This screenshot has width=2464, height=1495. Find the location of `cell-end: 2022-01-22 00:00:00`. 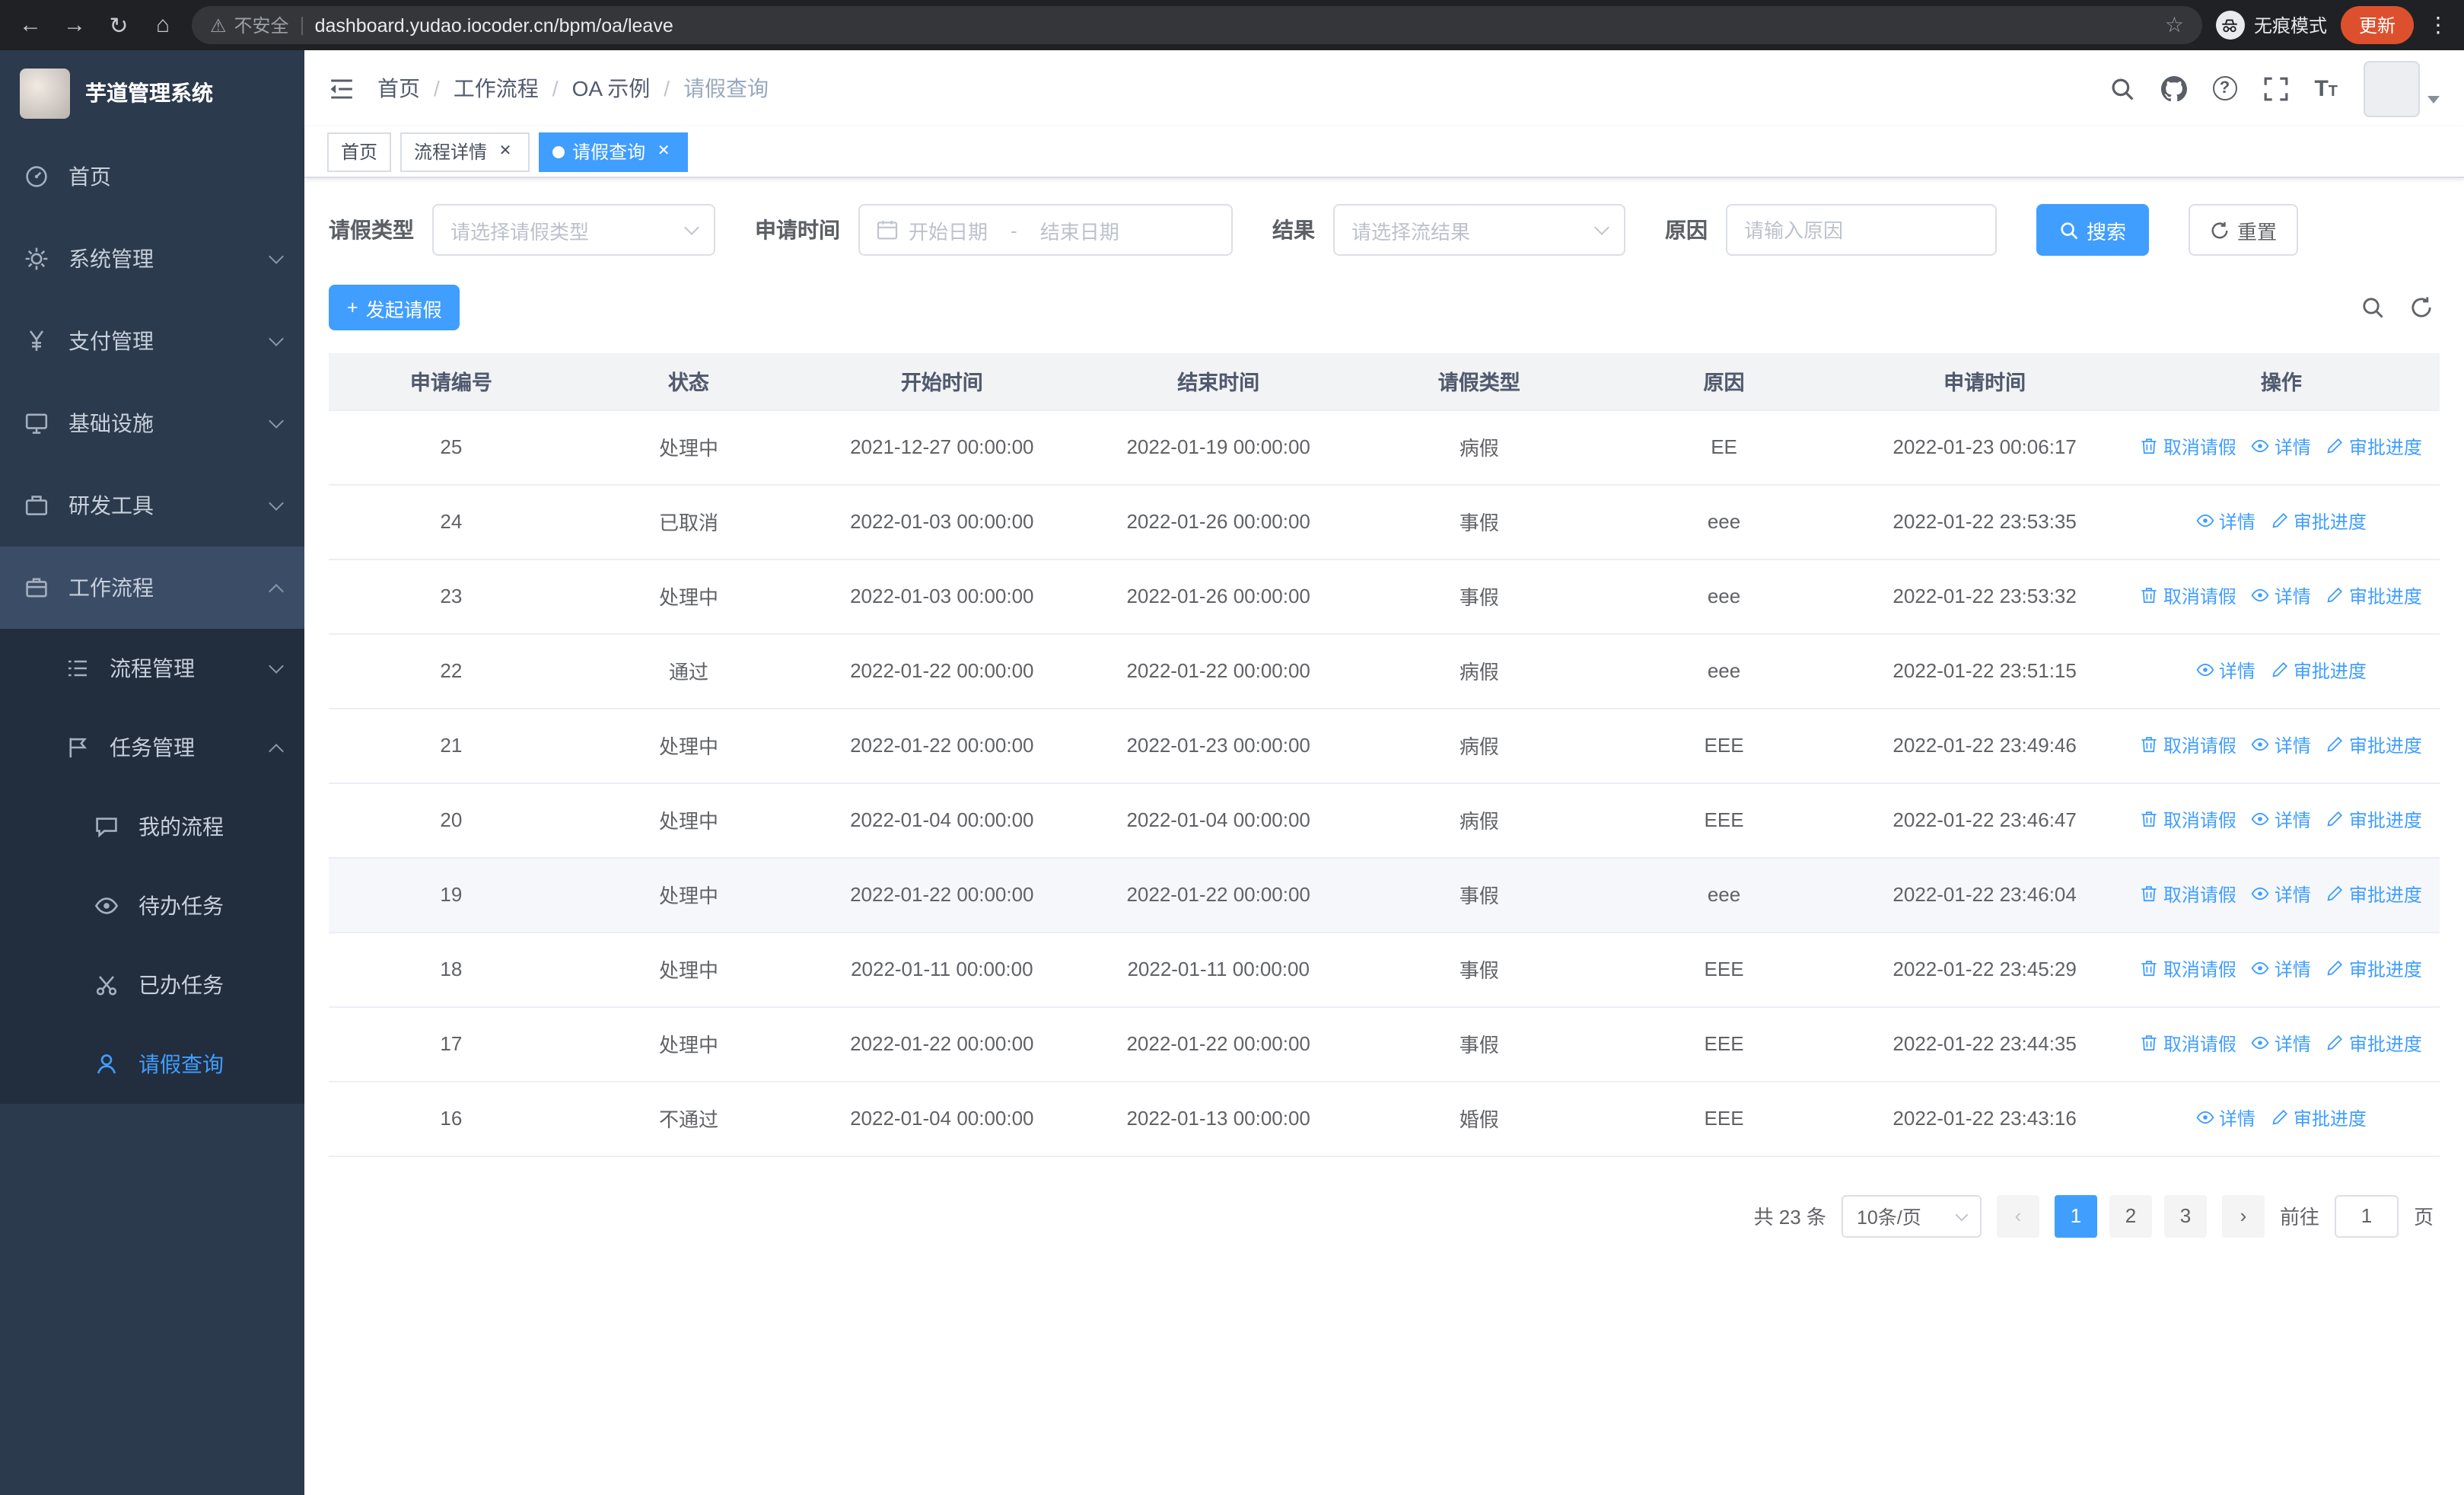

cell-end: 2022-01-22 00:00:00 is located at coordinates (1218, 894).